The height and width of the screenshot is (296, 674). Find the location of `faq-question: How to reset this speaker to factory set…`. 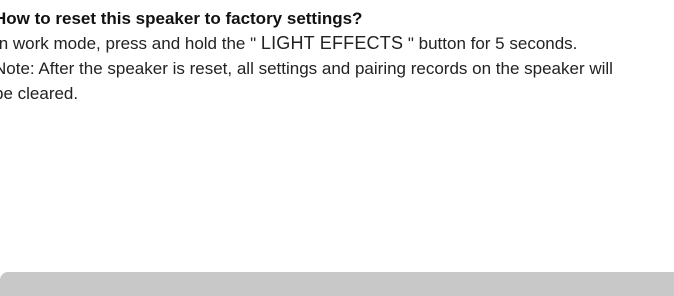

faq-question: How to reset this speaker to factory set… is located at coordinates (181, 18).